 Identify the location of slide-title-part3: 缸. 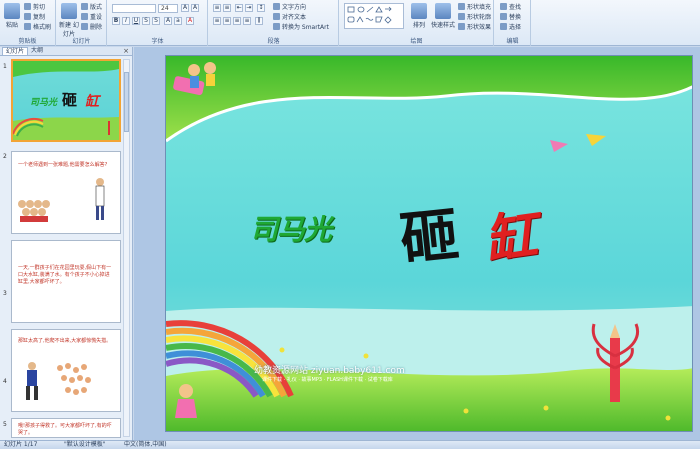
(510, 234).